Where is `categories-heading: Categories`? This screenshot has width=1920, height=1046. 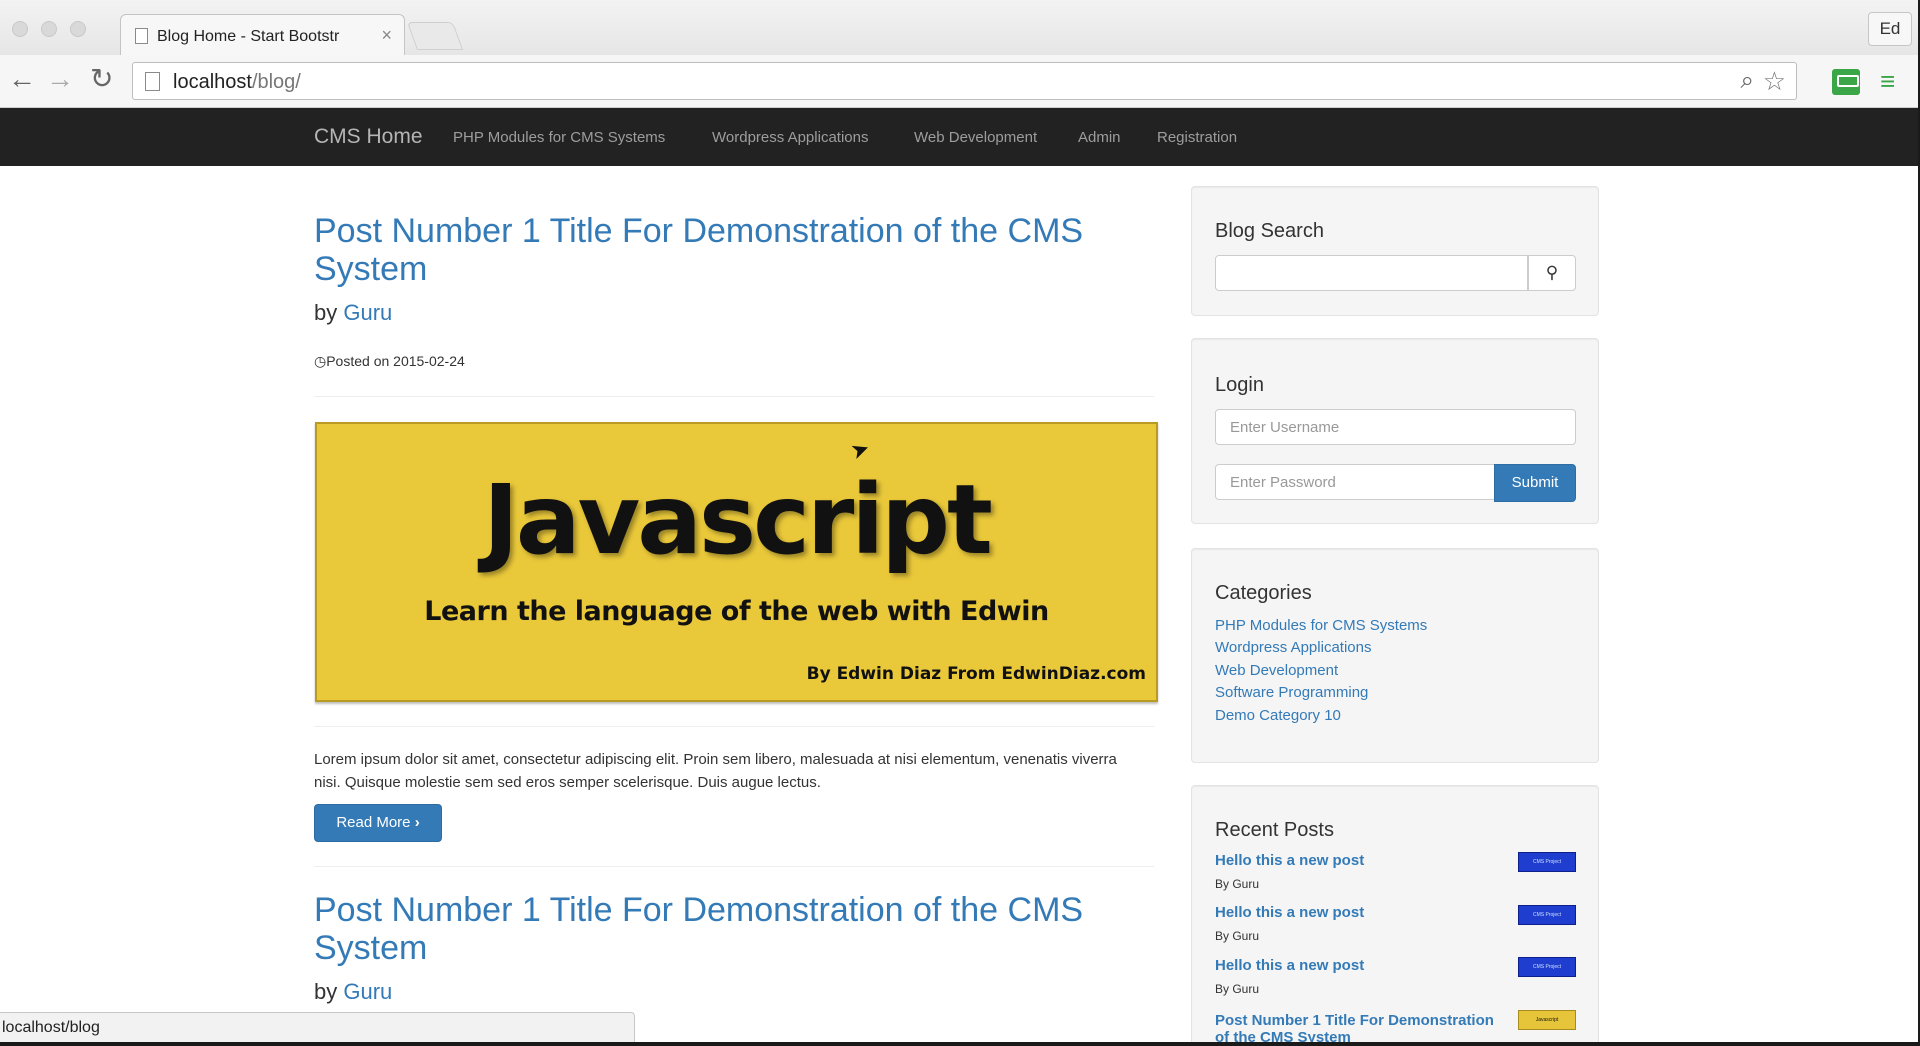
categories-heading: Categories is located at coordinates (1263, 593).